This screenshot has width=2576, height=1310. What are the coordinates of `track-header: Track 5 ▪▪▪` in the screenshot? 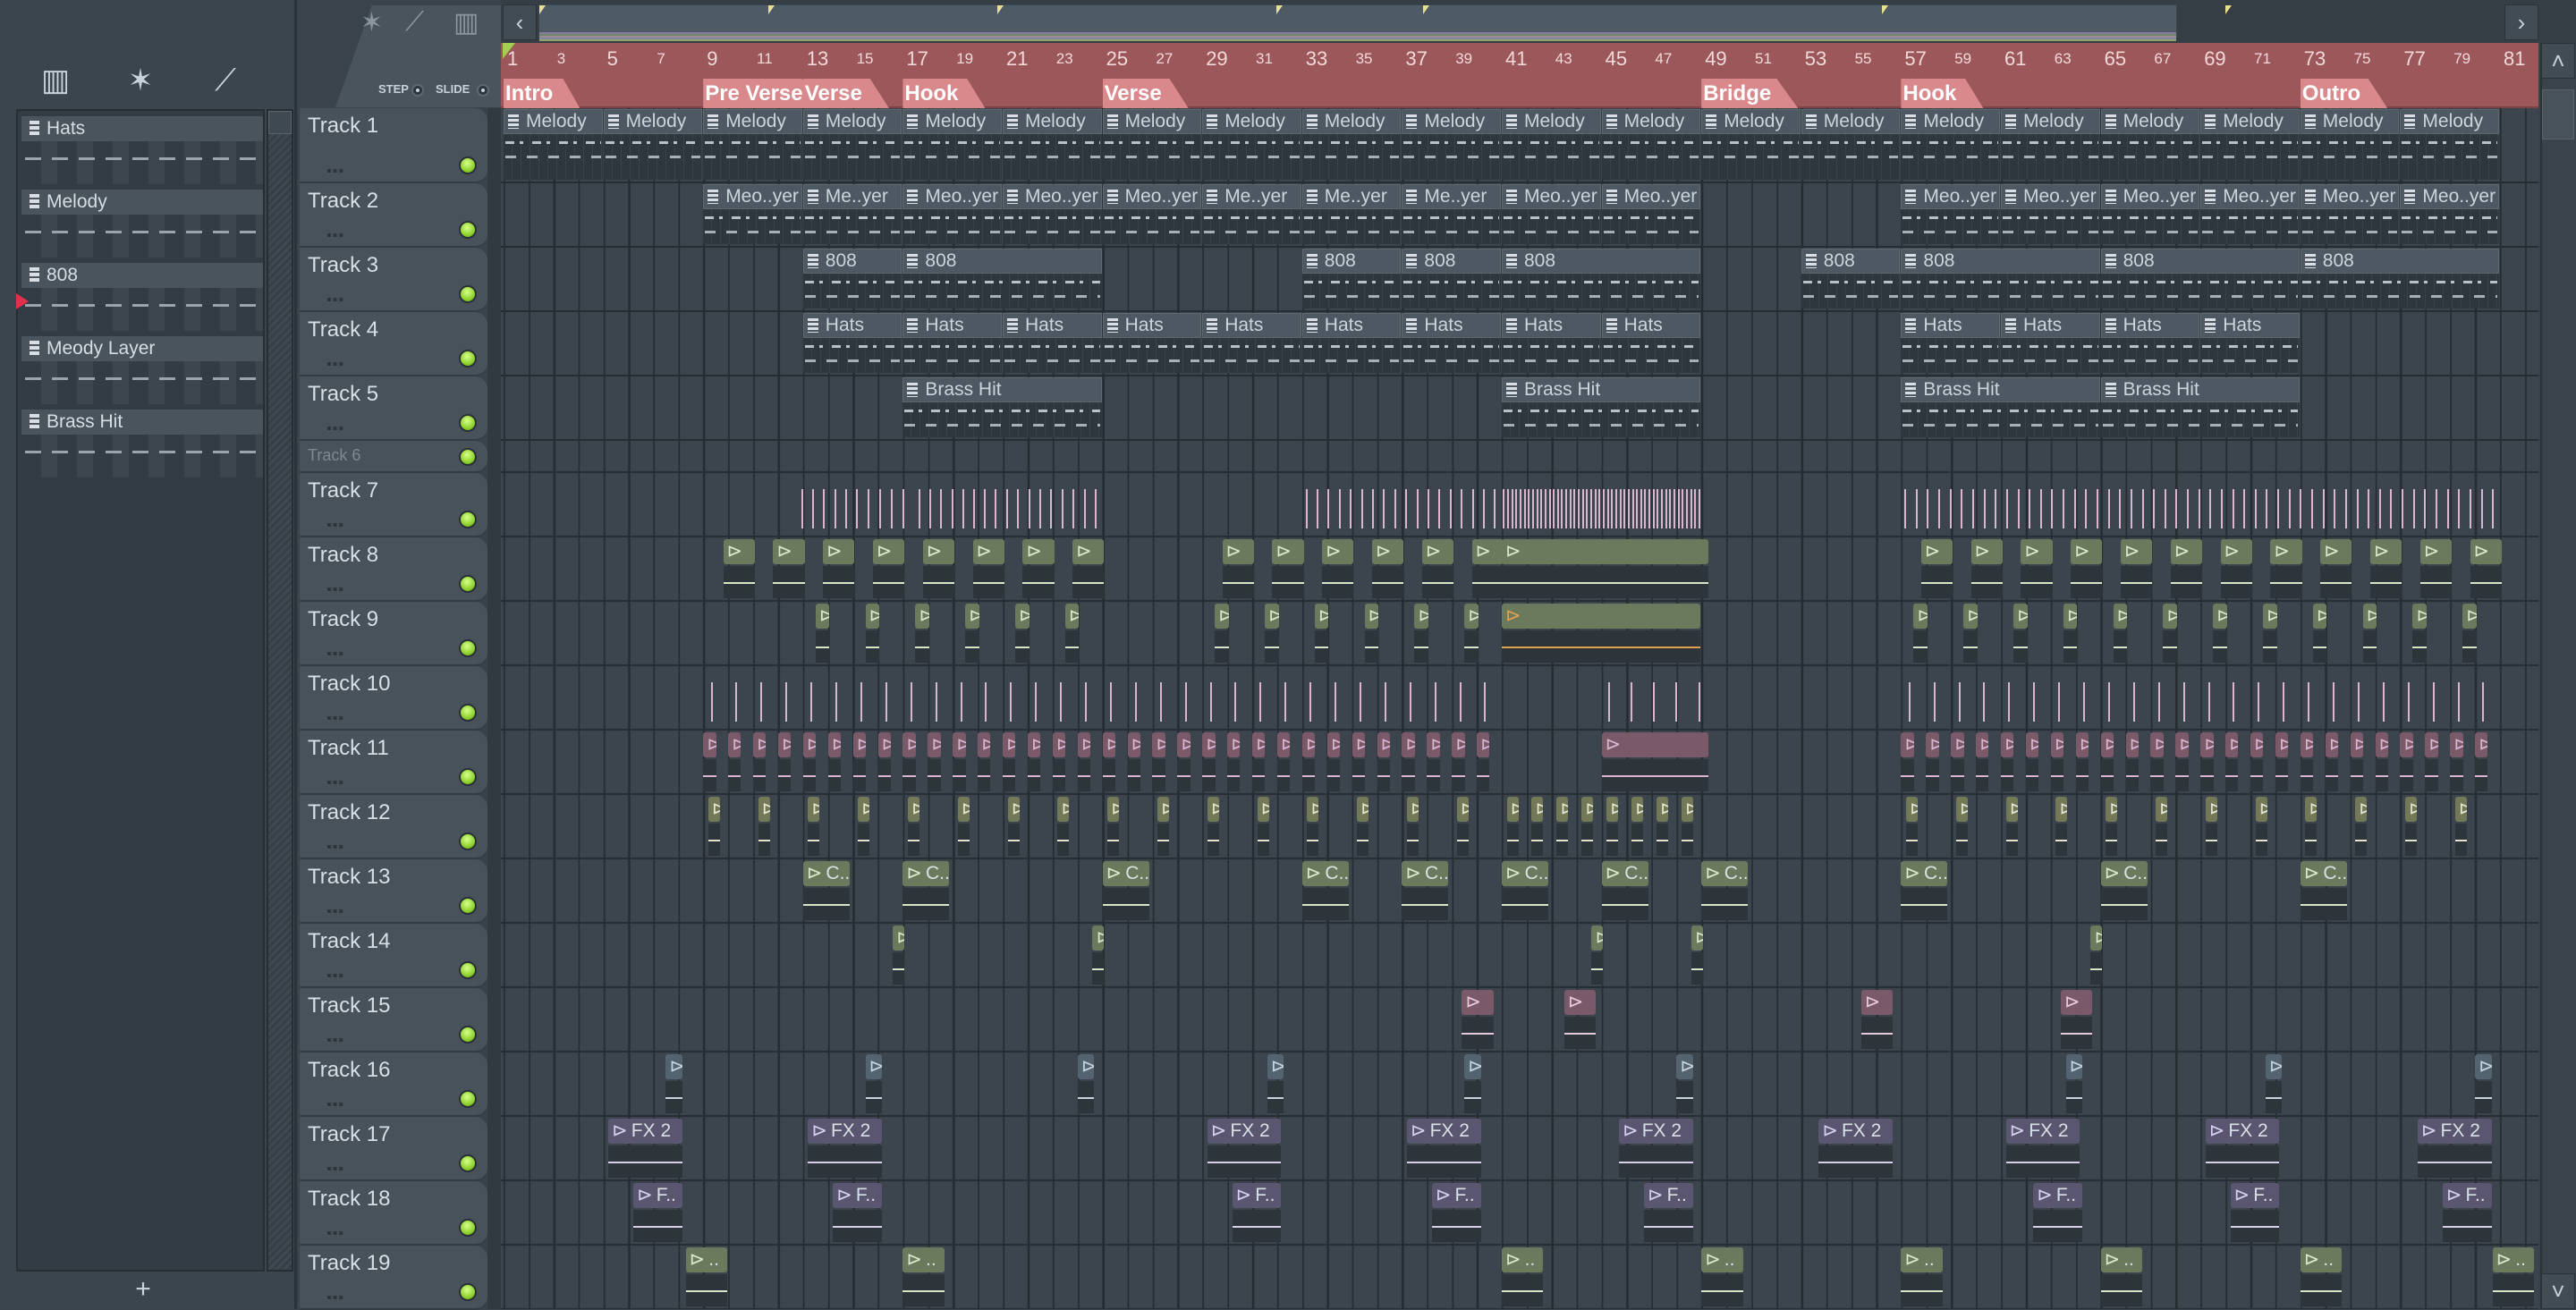 It's located at (393, 408).